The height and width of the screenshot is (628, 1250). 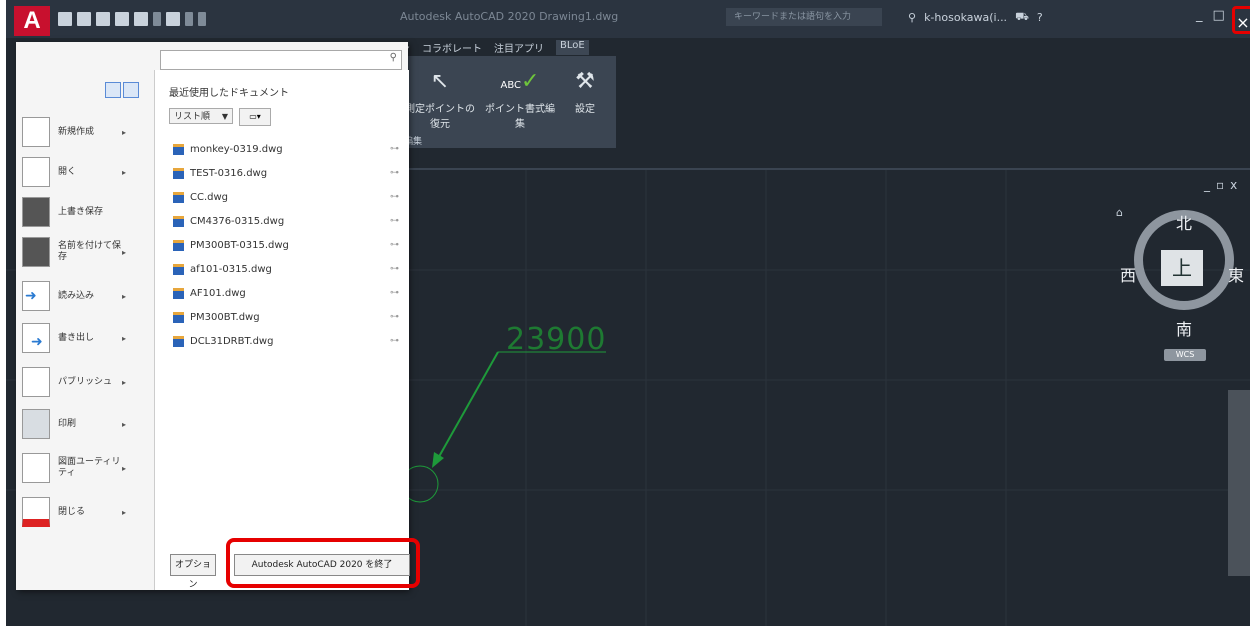 I want to click on file-name: PM300BT-0315.dwg, so click(x=239, y=245).